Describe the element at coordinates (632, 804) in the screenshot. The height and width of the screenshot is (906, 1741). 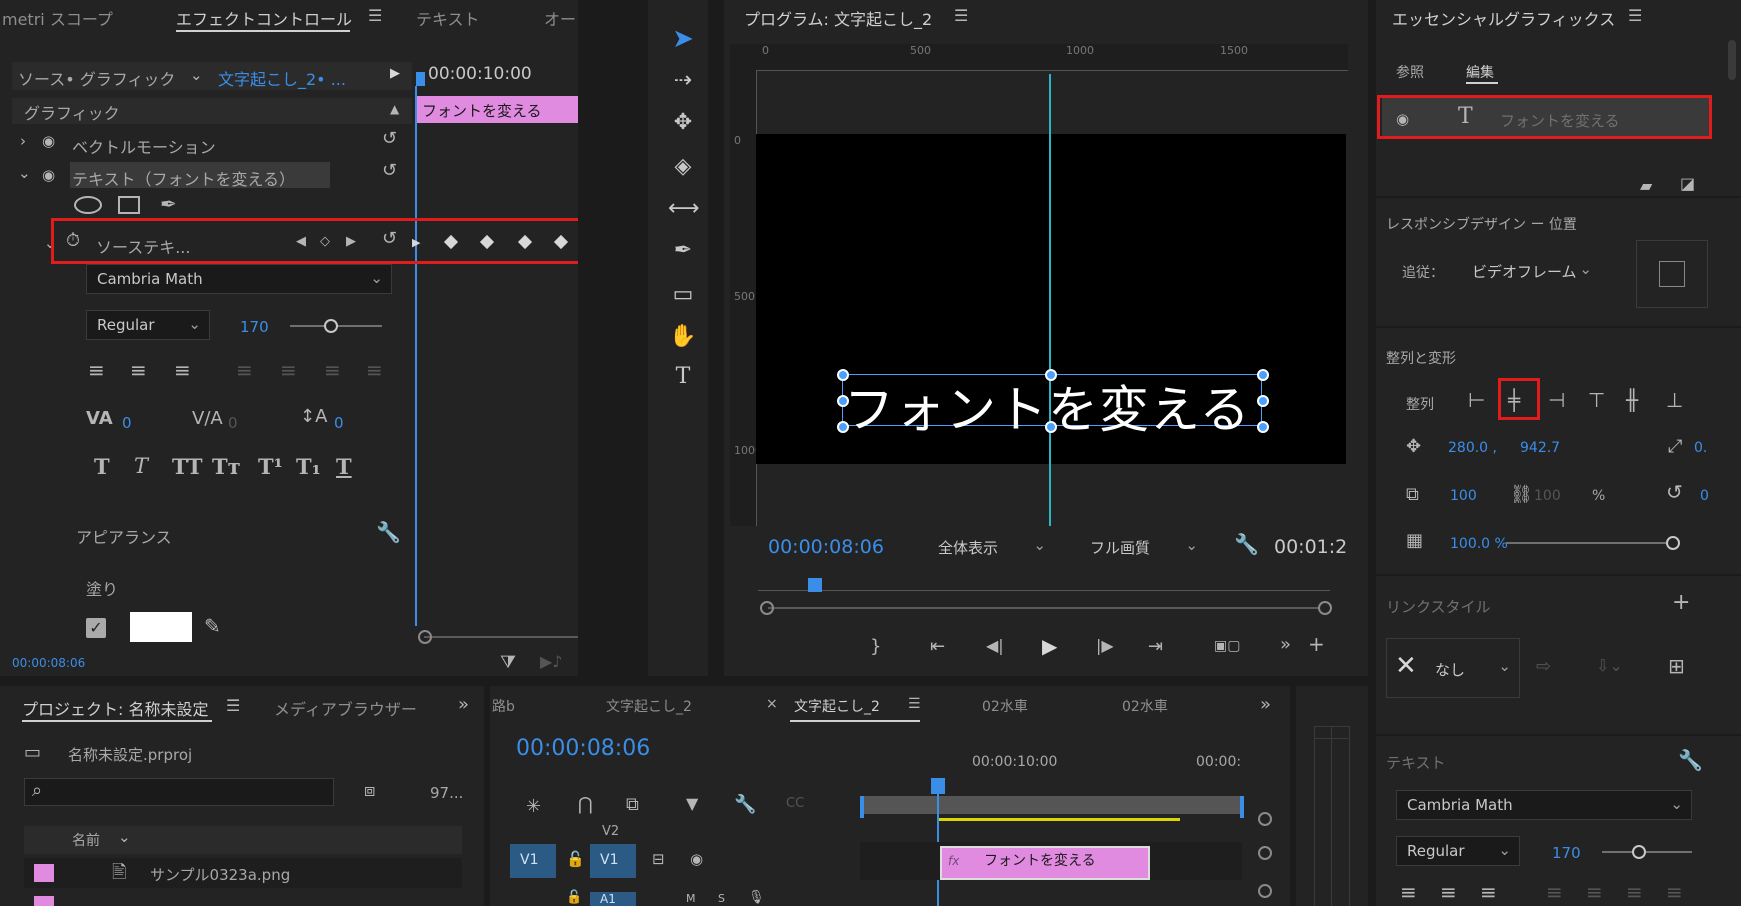
I see `linked-select-icon: ⧉` at that location.